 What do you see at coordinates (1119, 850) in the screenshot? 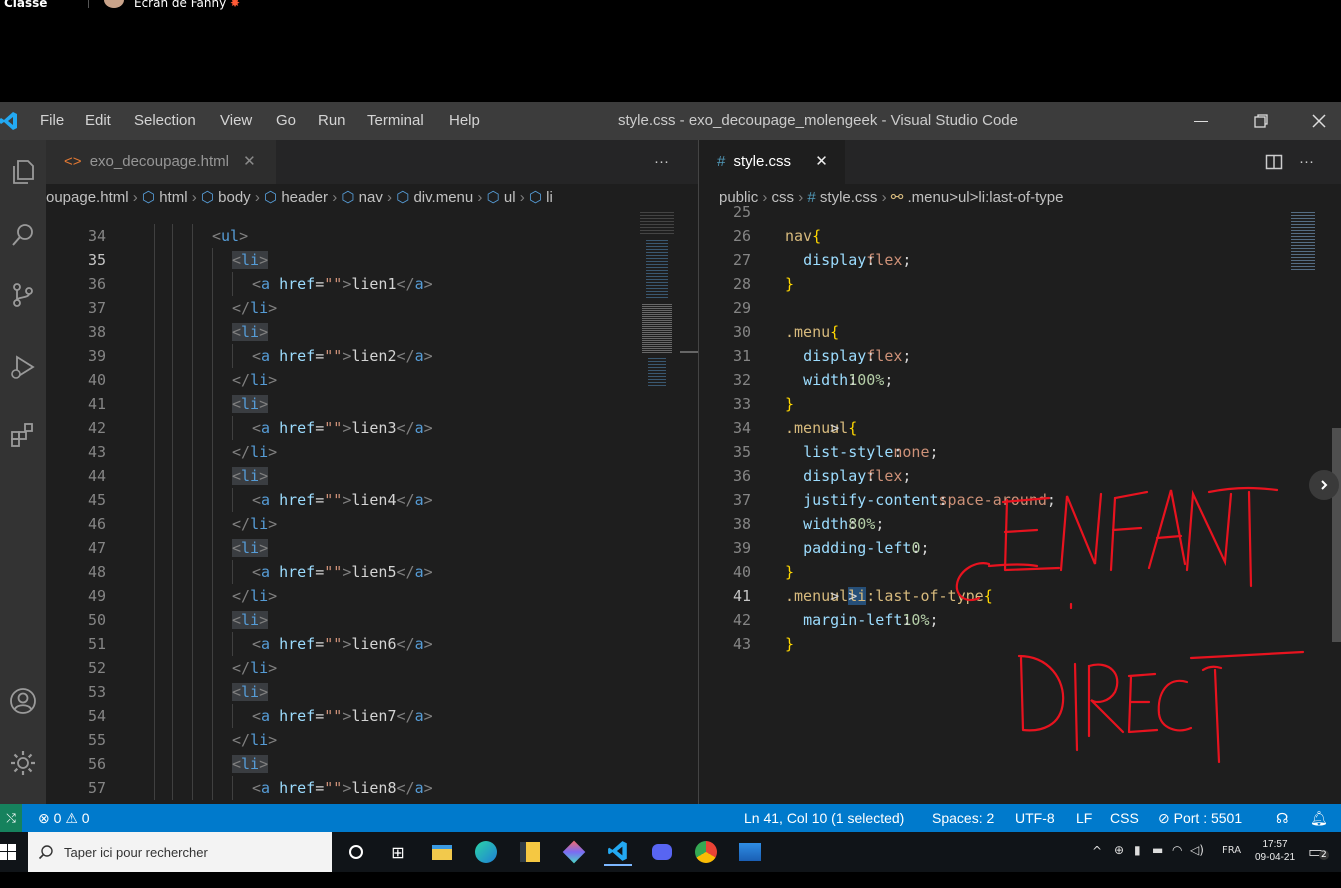
I see `meet-tray-icon: ⊕` at bounding box center [1119, 850].